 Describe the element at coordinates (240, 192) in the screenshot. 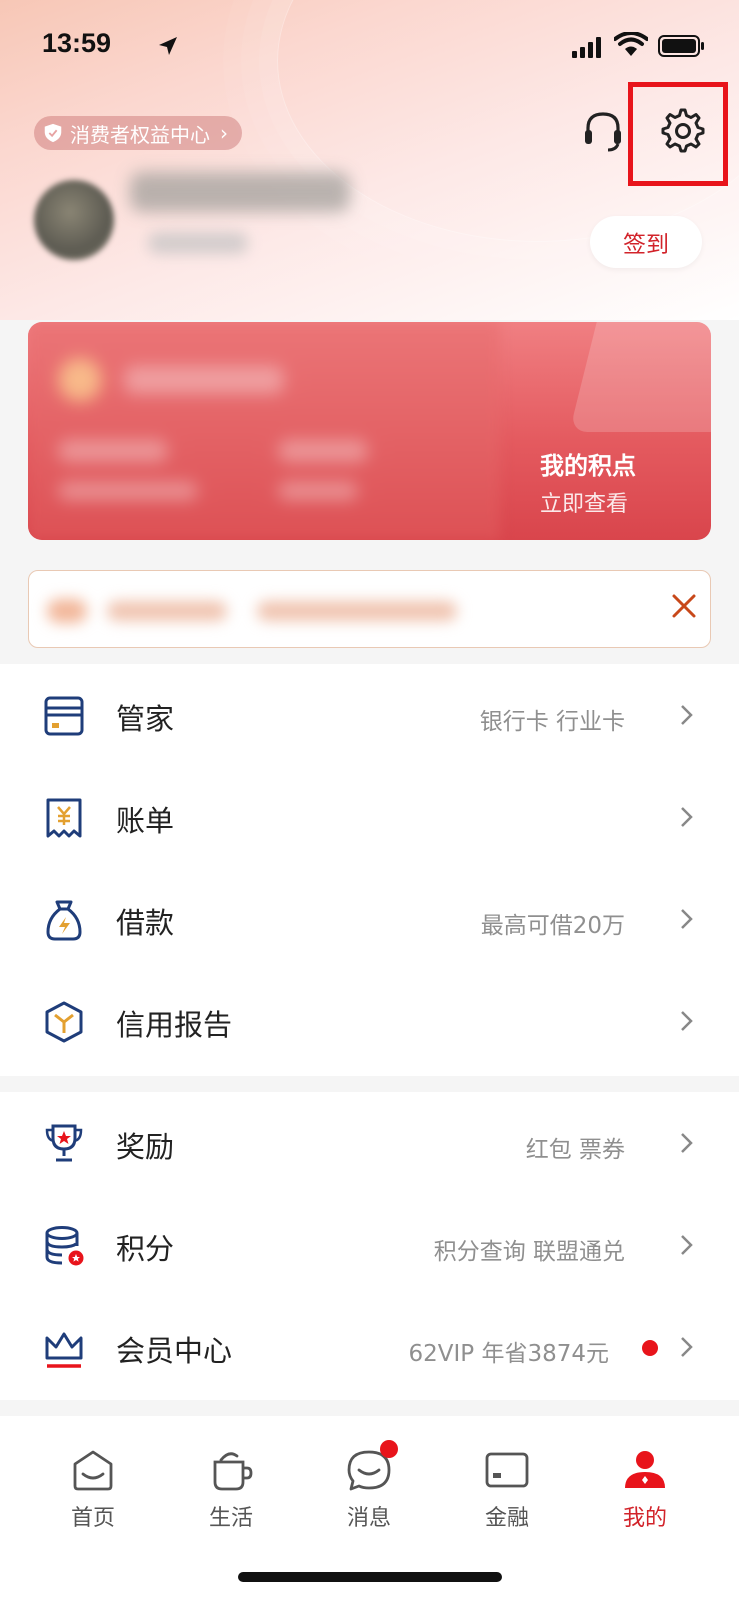

I see `user-name-blurred` at that location.